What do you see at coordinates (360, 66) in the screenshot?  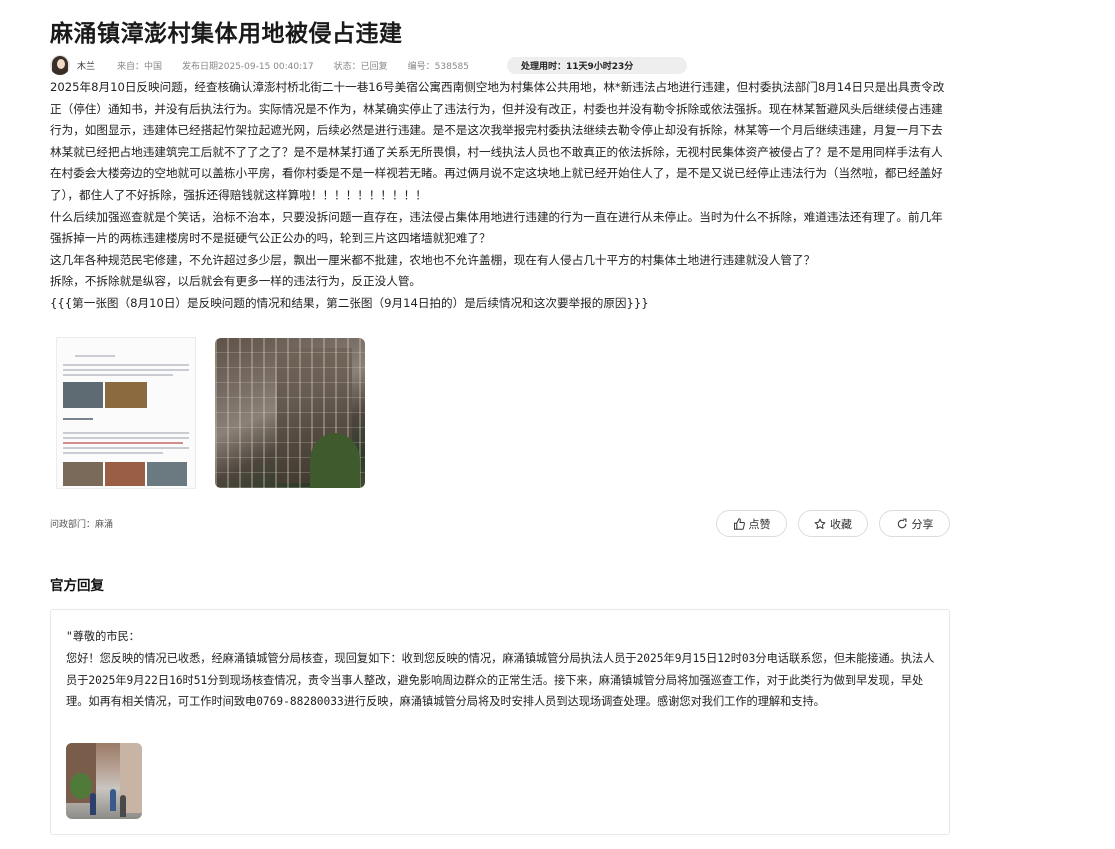 I see `status-label: 状态：已回复` at bounding box center [360, 66].